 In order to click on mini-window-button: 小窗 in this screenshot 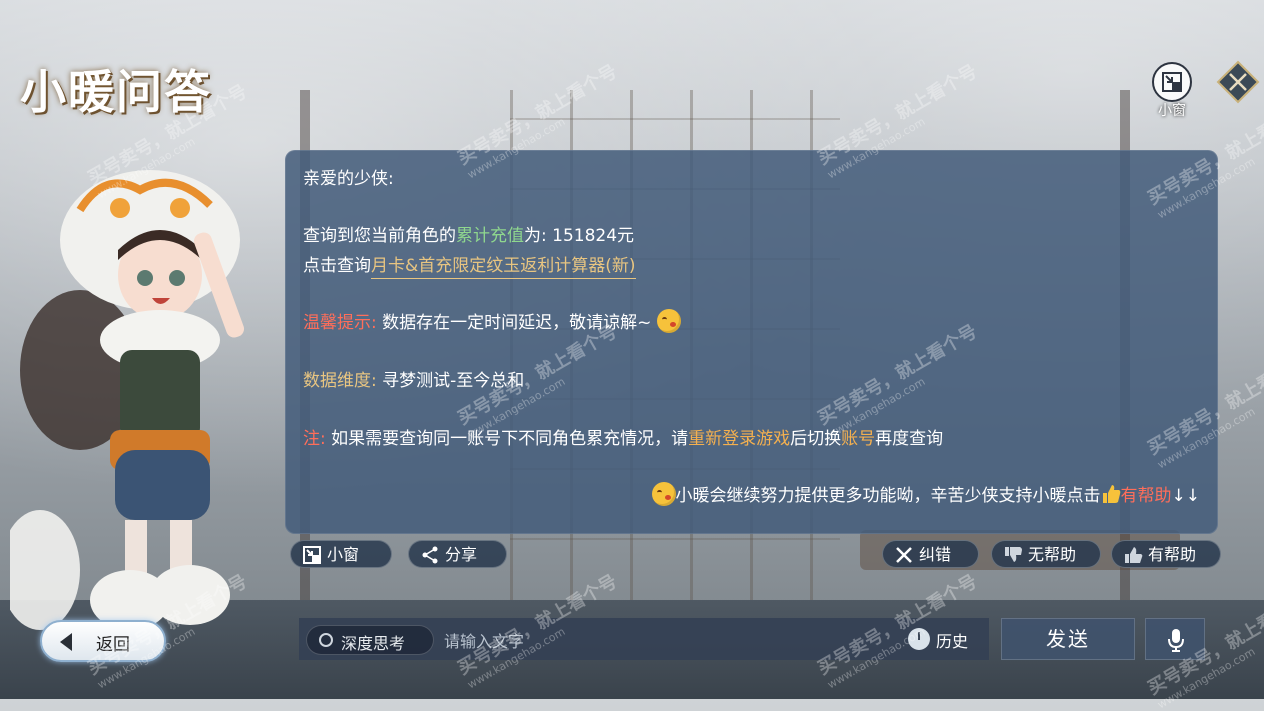, I will do `click(341, 554)`.